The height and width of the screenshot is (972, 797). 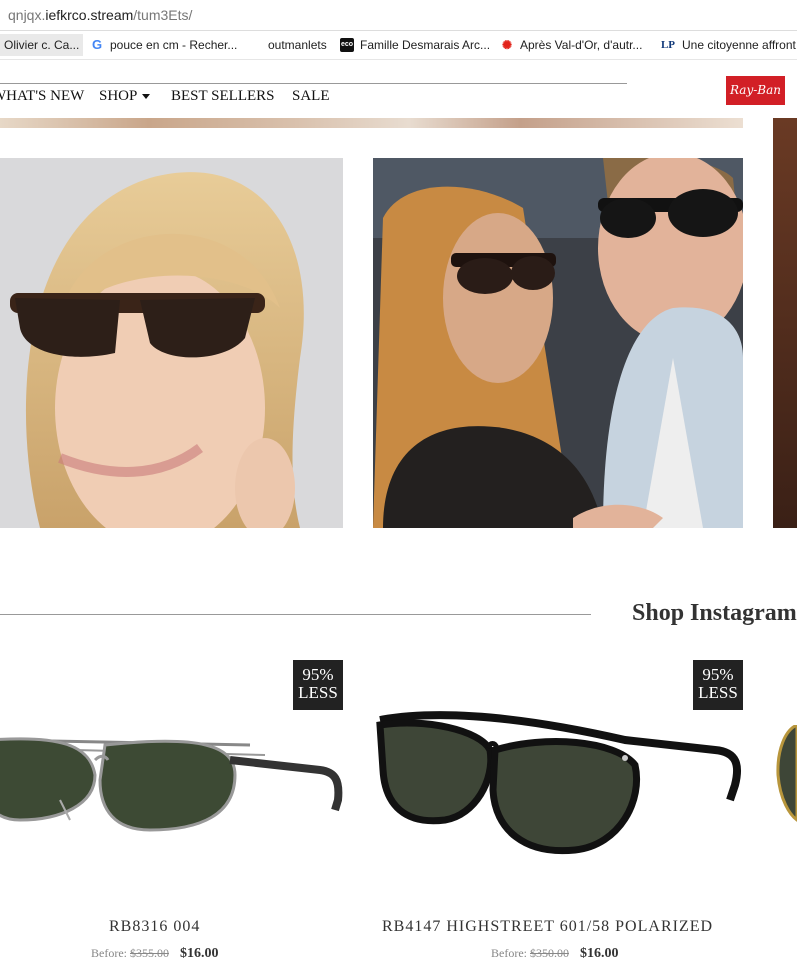 I want to click on nav-sale: SALE, so click(x=311, y=96).